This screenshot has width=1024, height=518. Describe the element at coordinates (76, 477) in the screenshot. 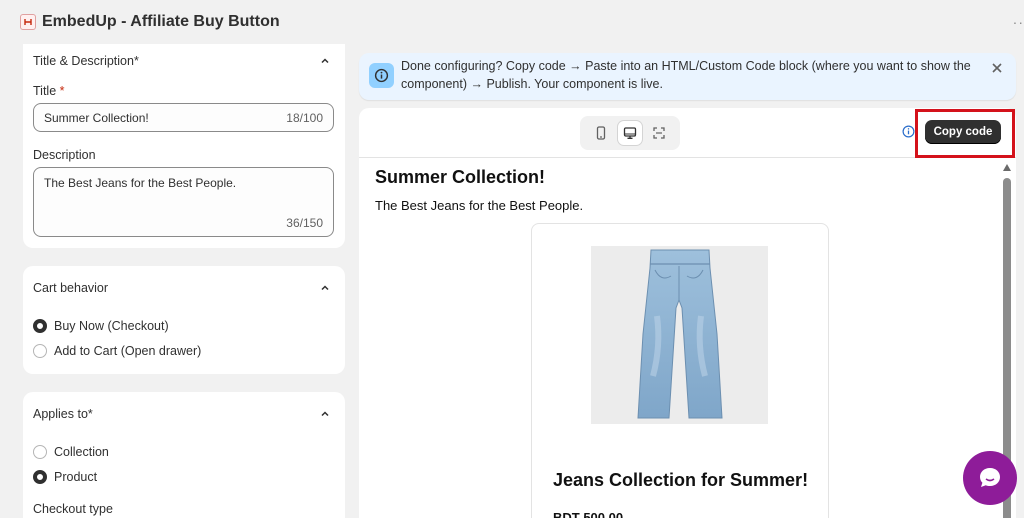

I see `radio-label: Product` at that location.